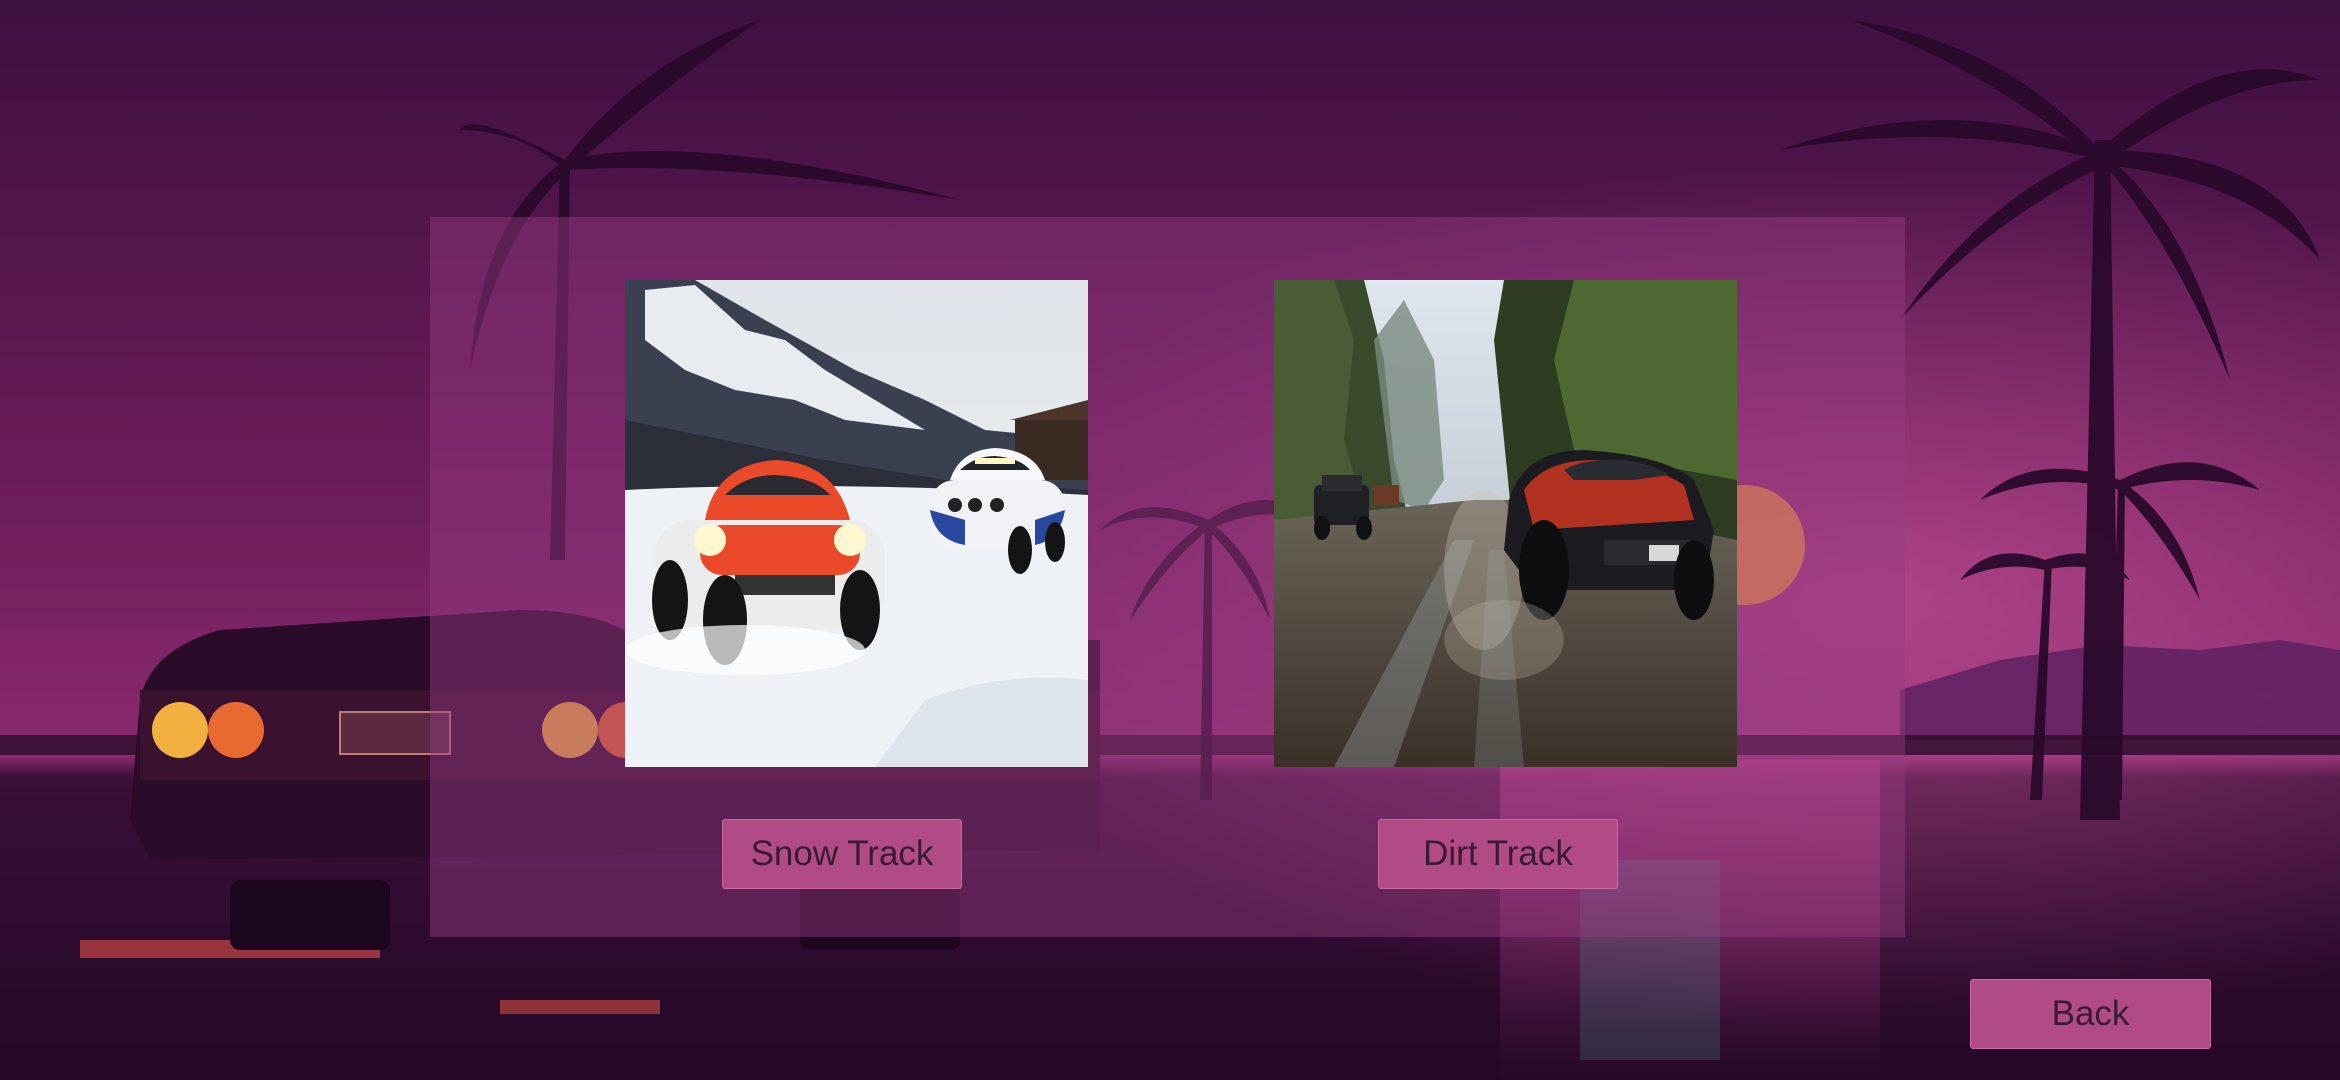 Image resolution: width=2340 pixels, height=1080 pixels. Describe the element at coordinates (1505, 523) in the screenshot. I see `dirt-track-image` at that location.